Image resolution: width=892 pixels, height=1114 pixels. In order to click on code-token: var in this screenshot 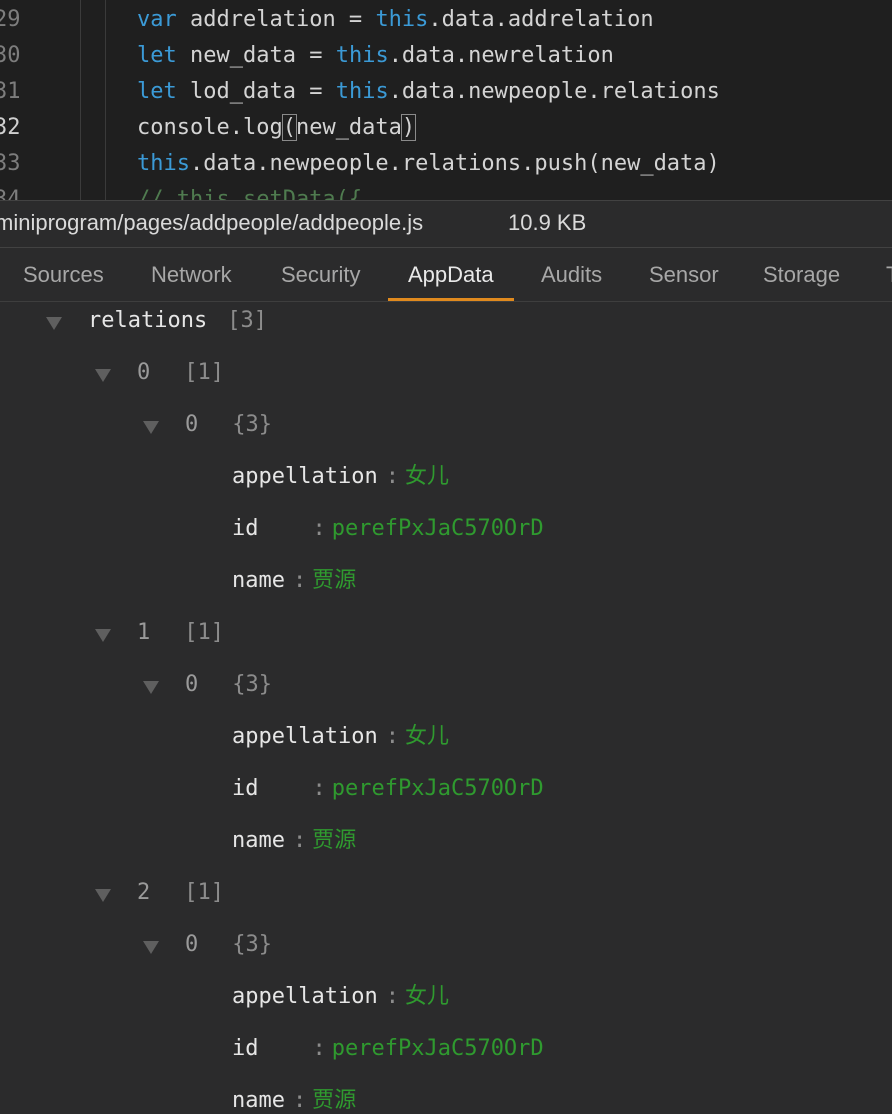, I will do `click(157, 19)`.